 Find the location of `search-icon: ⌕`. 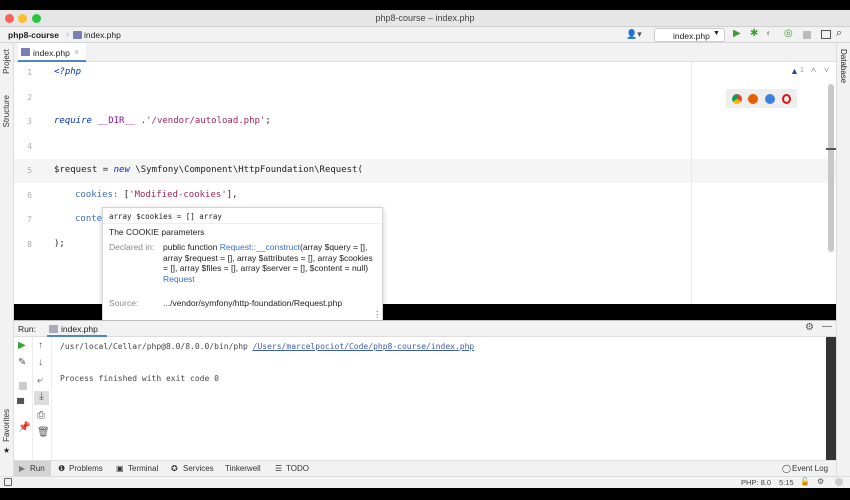

search-icon: ⌕ is located at coordinates (839, 33).